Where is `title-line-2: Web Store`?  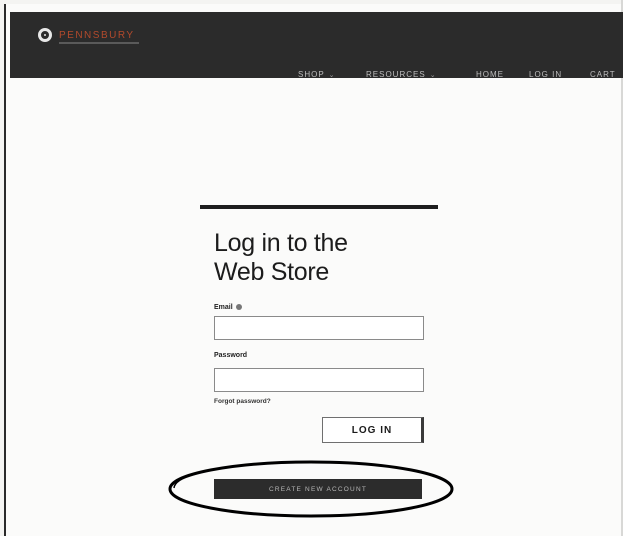 title-line-2: Web Store is located at coordinates (271, 272).